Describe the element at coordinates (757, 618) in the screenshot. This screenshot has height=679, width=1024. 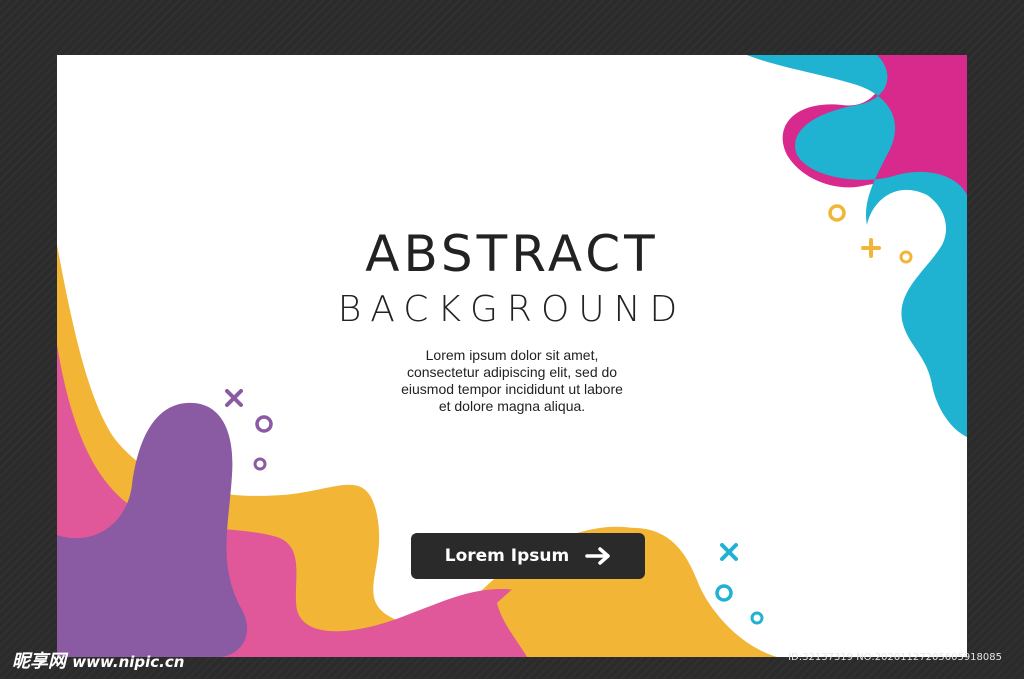
I see `cyan-ring-small-icon` at that location.